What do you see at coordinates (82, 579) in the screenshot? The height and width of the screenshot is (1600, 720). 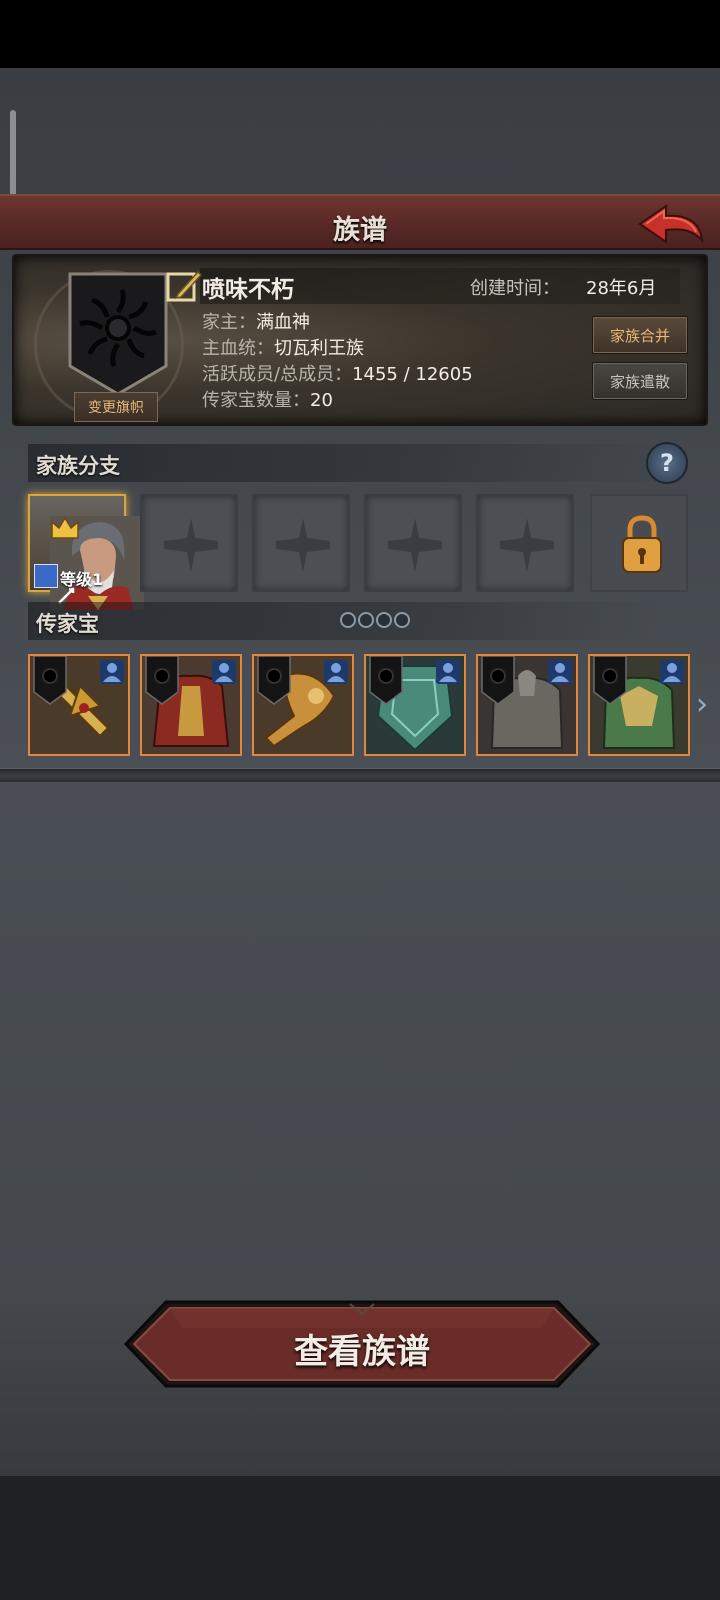 I see `leader-level: 等级1` at bounding box center [82, 579].